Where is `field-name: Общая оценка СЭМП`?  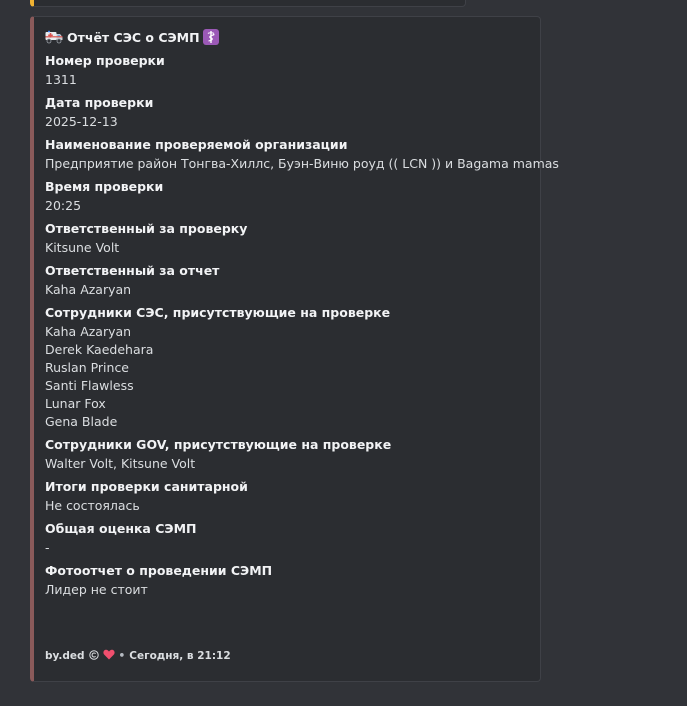
field-name: Общая оценка СЭМП is located at coordinates (121, 528).